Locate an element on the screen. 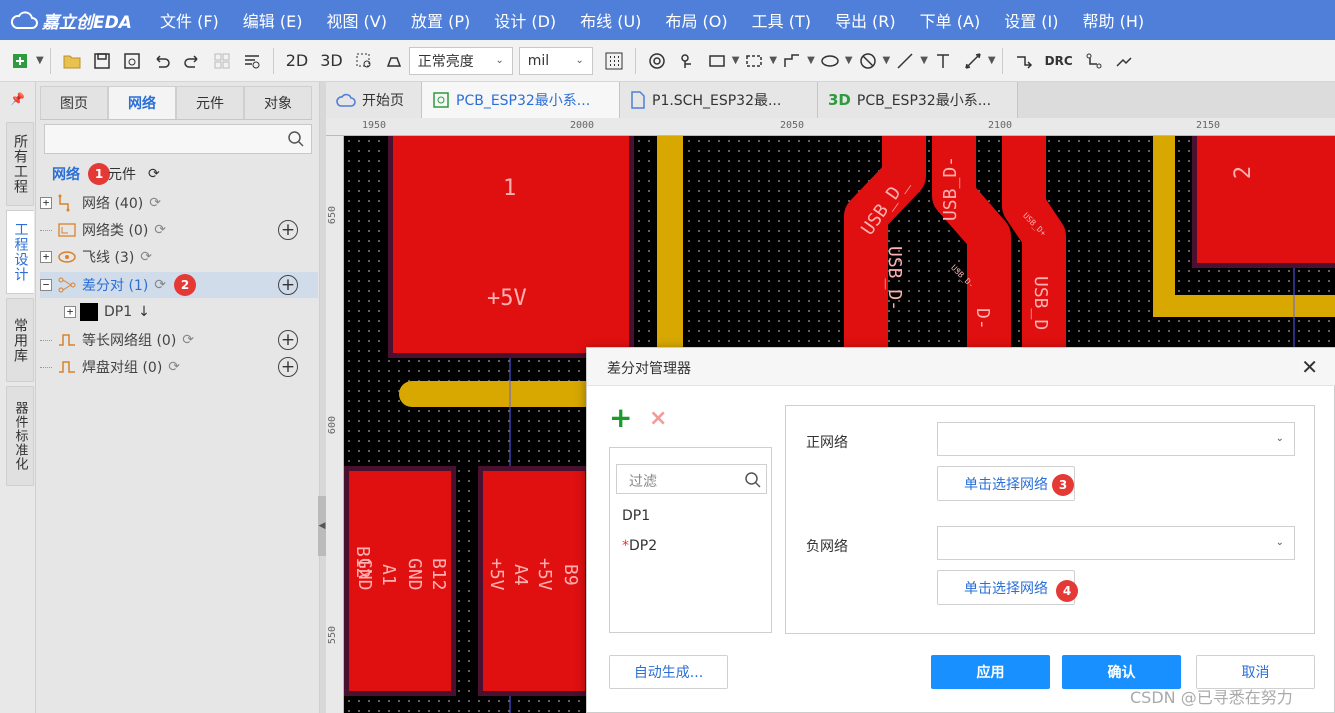 The image size is (1335, 713). menu-route: 布线 (U) is located at coordinates (610, 20).